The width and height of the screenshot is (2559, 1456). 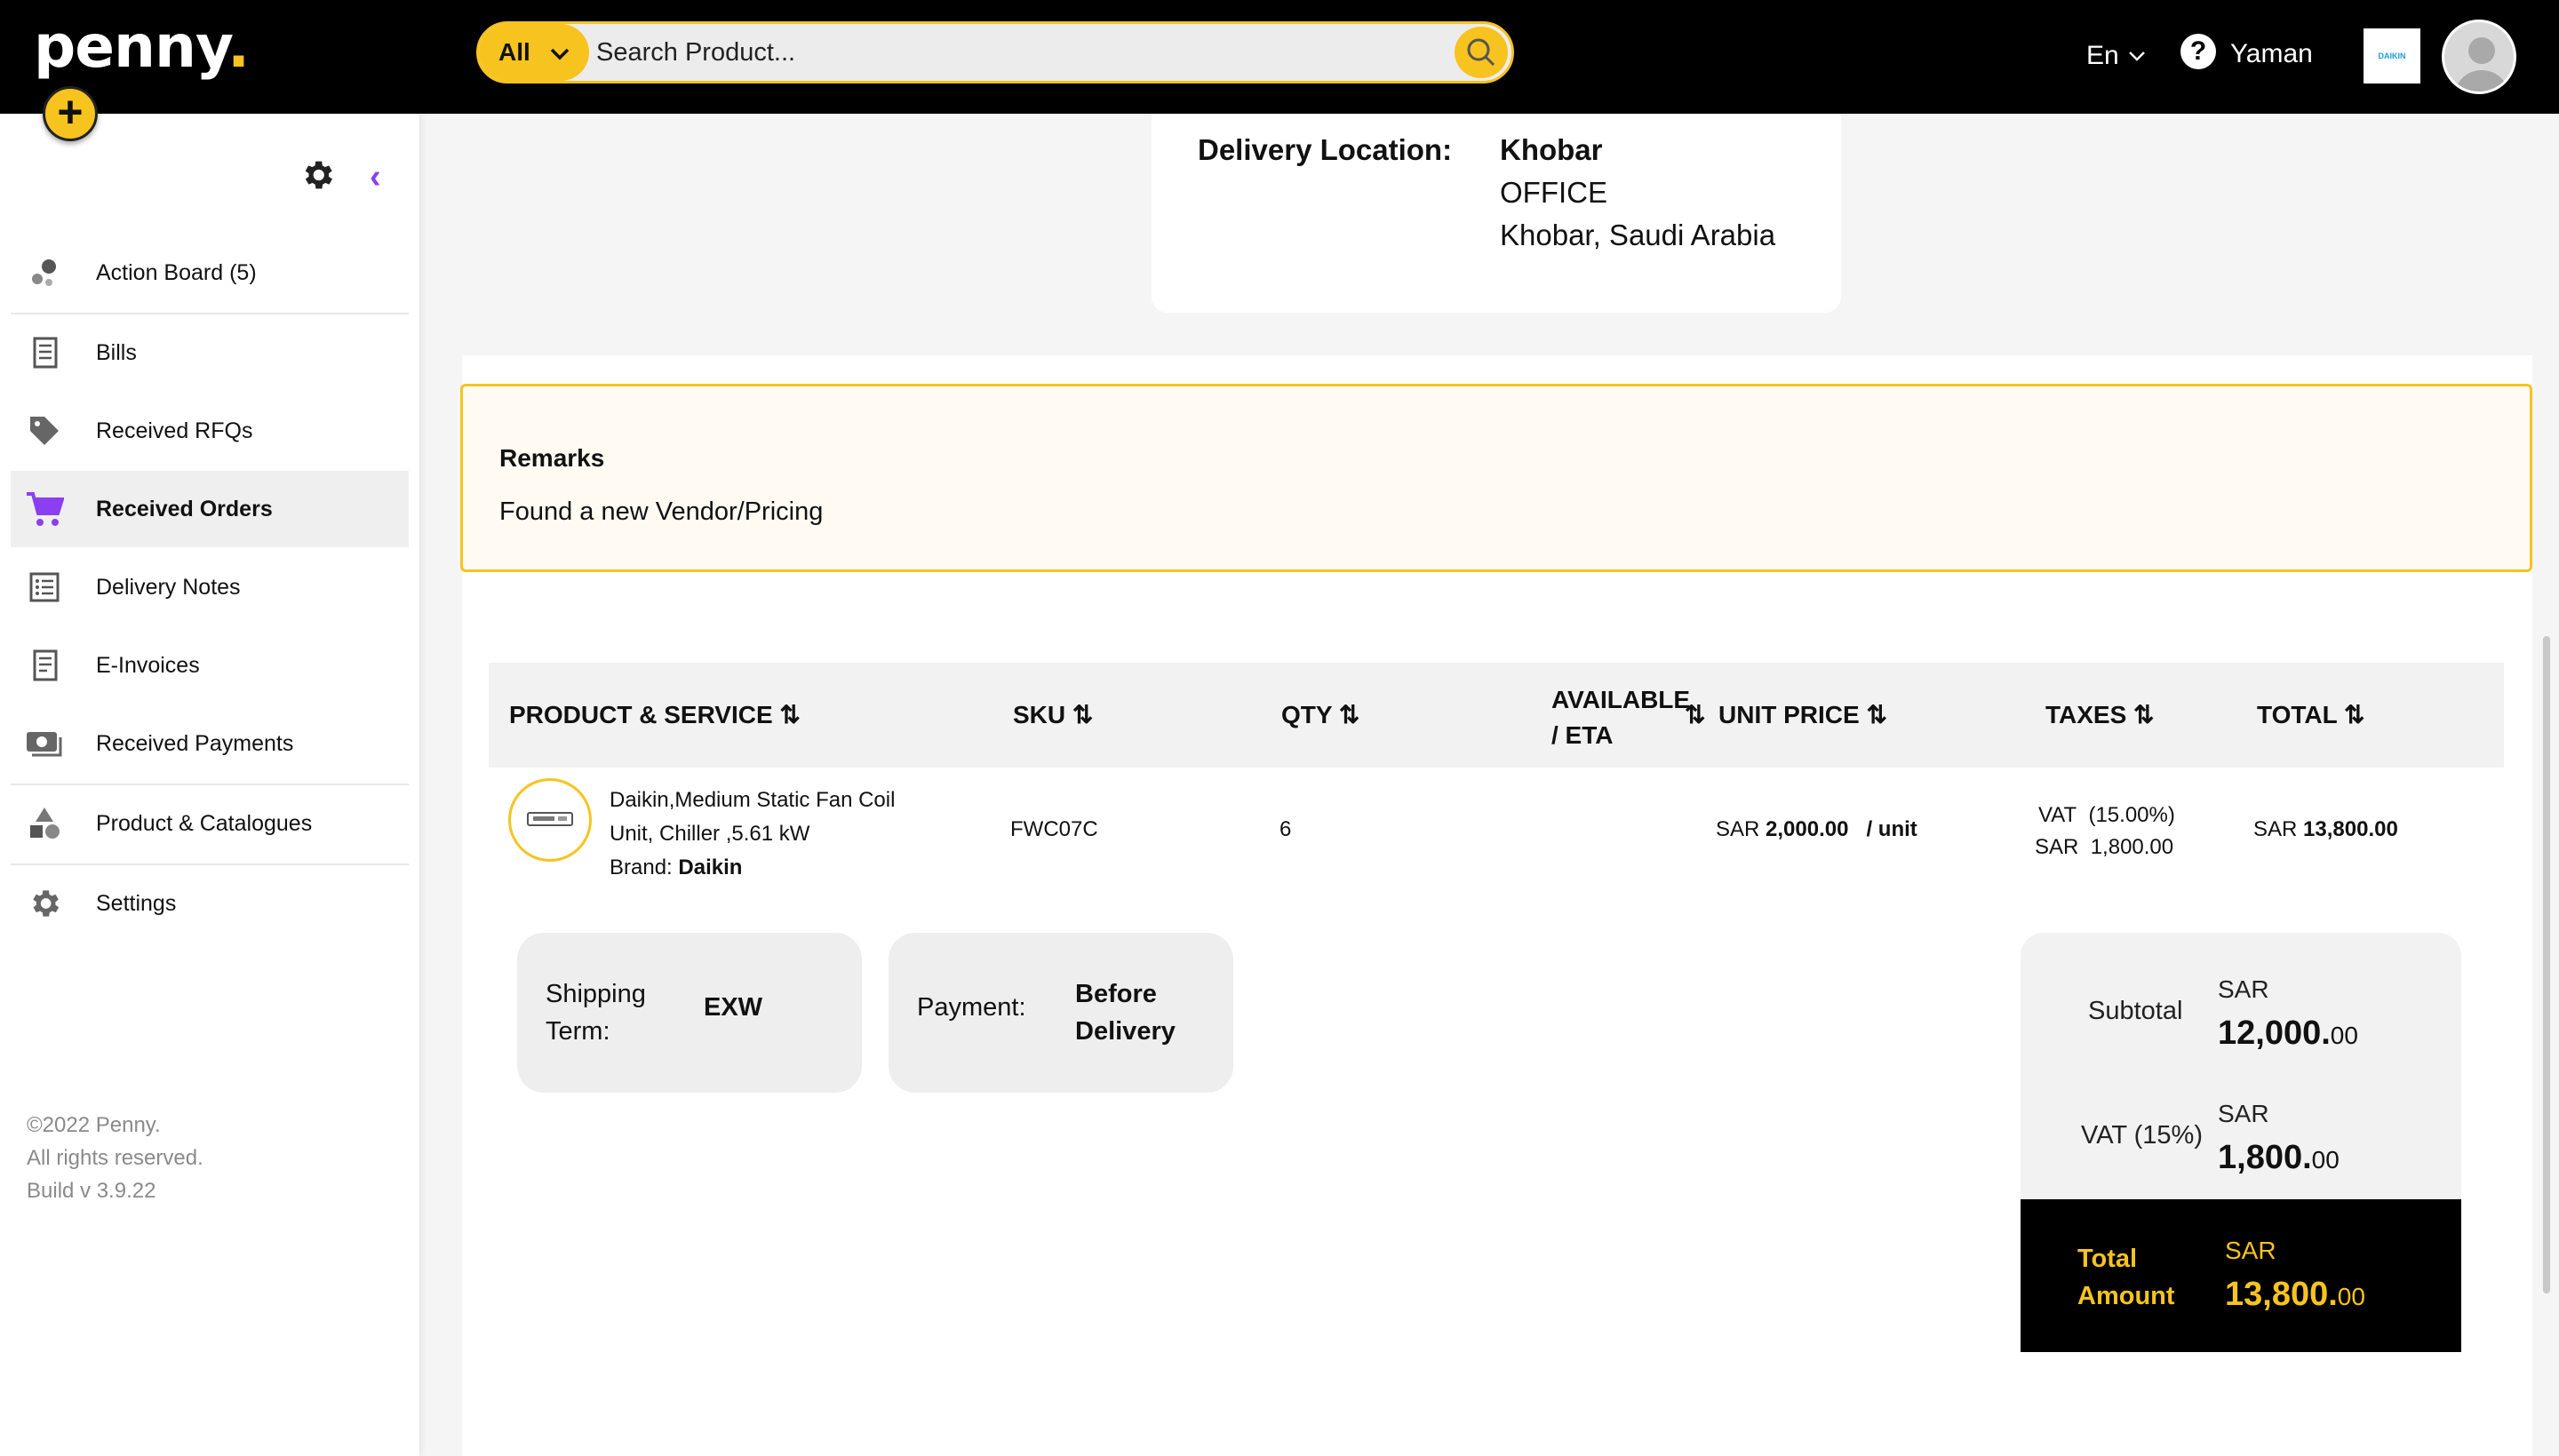 What do you see at coordinates (1054, 829) in the screenshot?
I see `sku-value: FWC07C` at bounding box center [1054, 829].